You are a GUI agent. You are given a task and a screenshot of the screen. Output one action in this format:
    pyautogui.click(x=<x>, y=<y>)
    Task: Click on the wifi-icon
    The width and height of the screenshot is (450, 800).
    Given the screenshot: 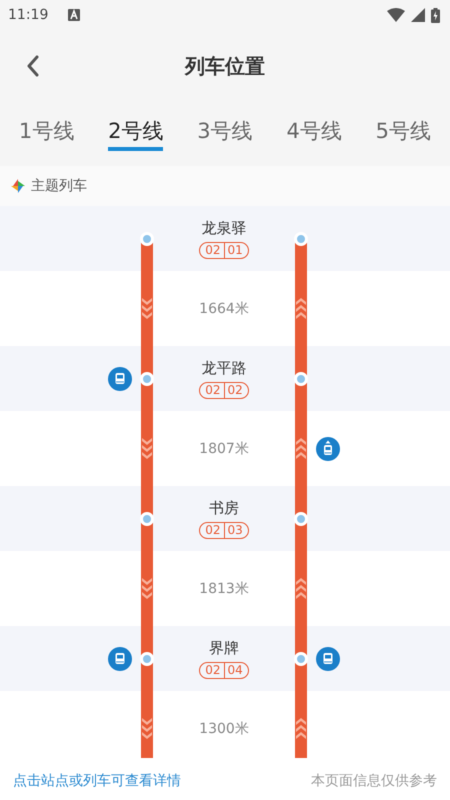 What is the action you would take?
    pyautogui.click(x=396, y=15)
    